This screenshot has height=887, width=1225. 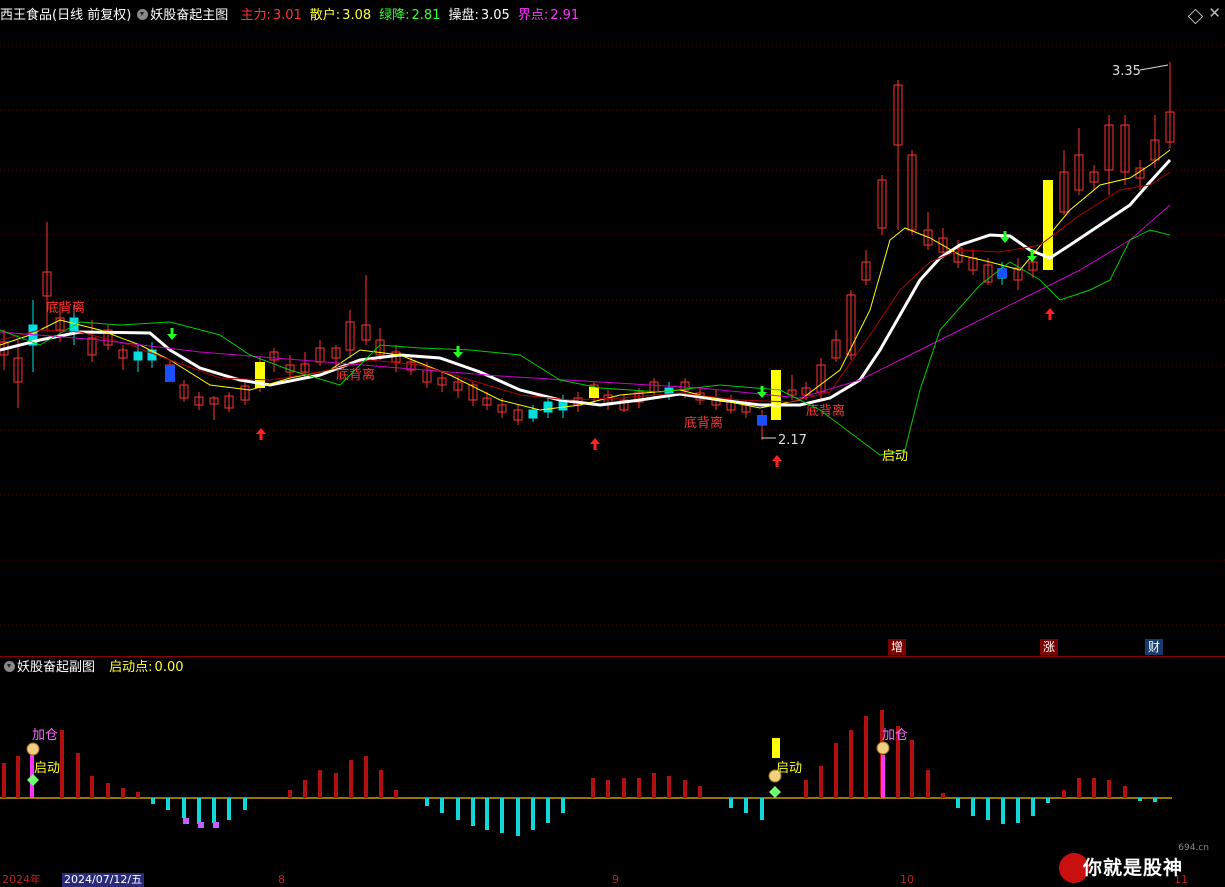 What do you see at coordinates (1154, 647) in the screenshot?
I see `tag-finance: 财` at bounding box center [1154, 647].